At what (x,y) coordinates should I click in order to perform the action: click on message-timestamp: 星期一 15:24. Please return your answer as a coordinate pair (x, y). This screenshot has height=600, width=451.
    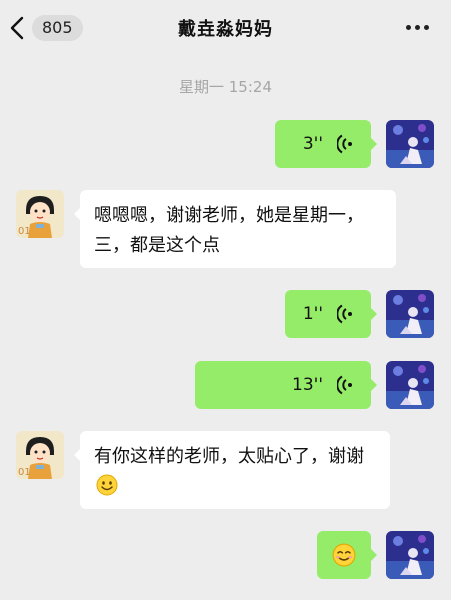
    Looking at the image, I should click on (225, 87).